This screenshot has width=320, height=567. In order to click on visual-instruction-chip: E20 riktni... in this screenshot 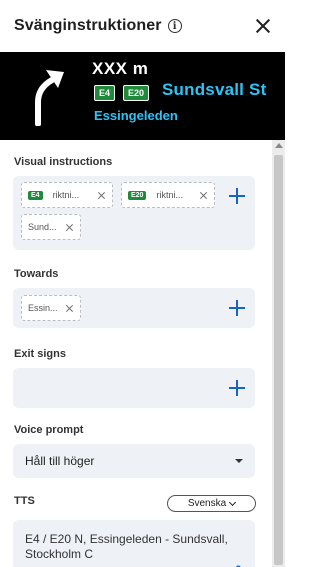, I will do `click(168, 195)`.